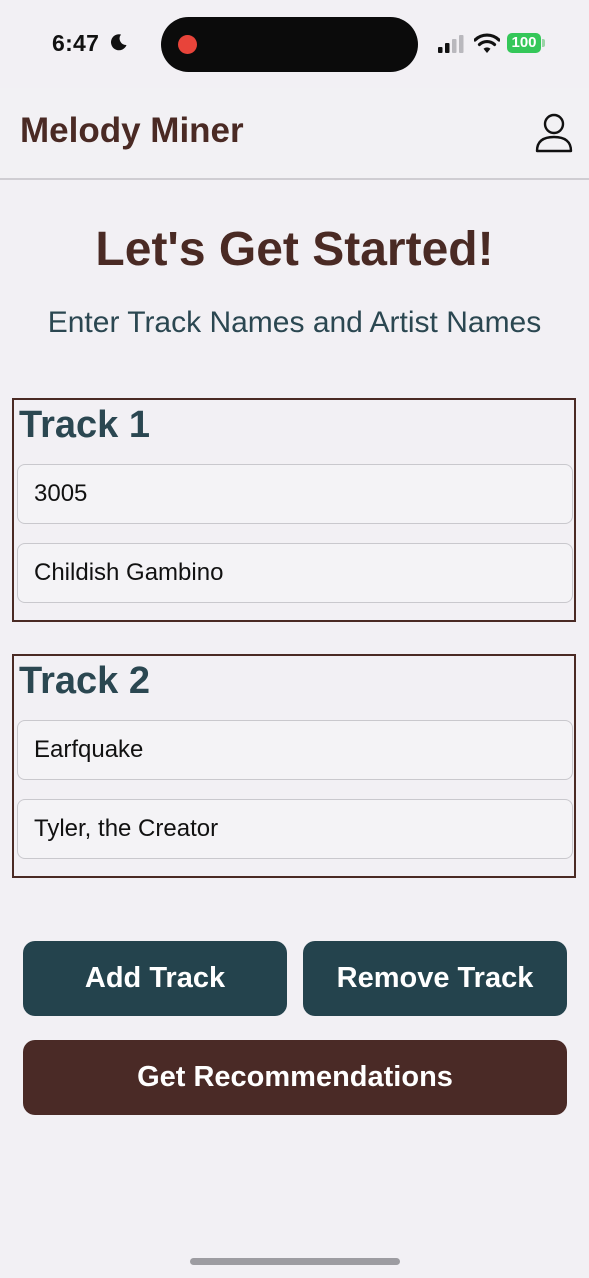 Image resolution: width=589 pixels, height=1278 pixels. Describe the element at coordinates (294, 249) in the screenshot. I see `page-title: Let's Get Started!` at that location.